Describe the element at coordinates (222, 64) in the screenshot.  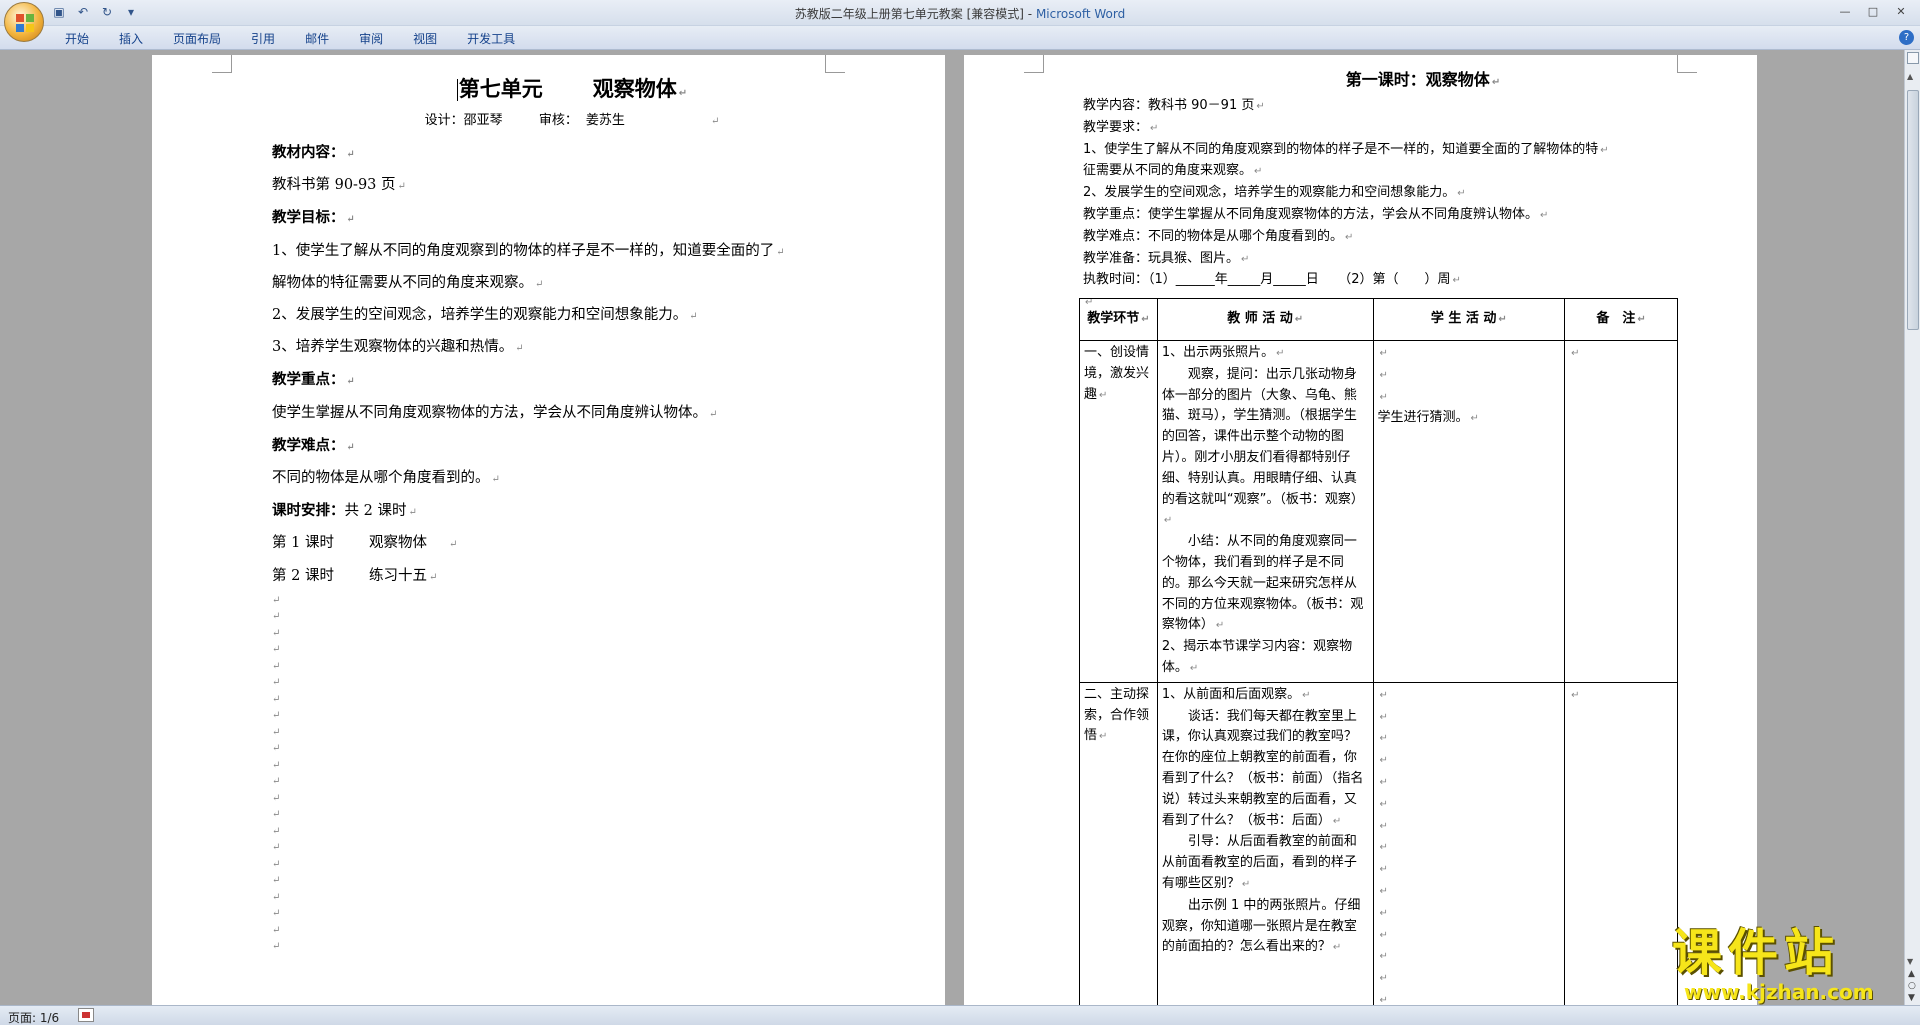
I see `crop-mark` at that location.